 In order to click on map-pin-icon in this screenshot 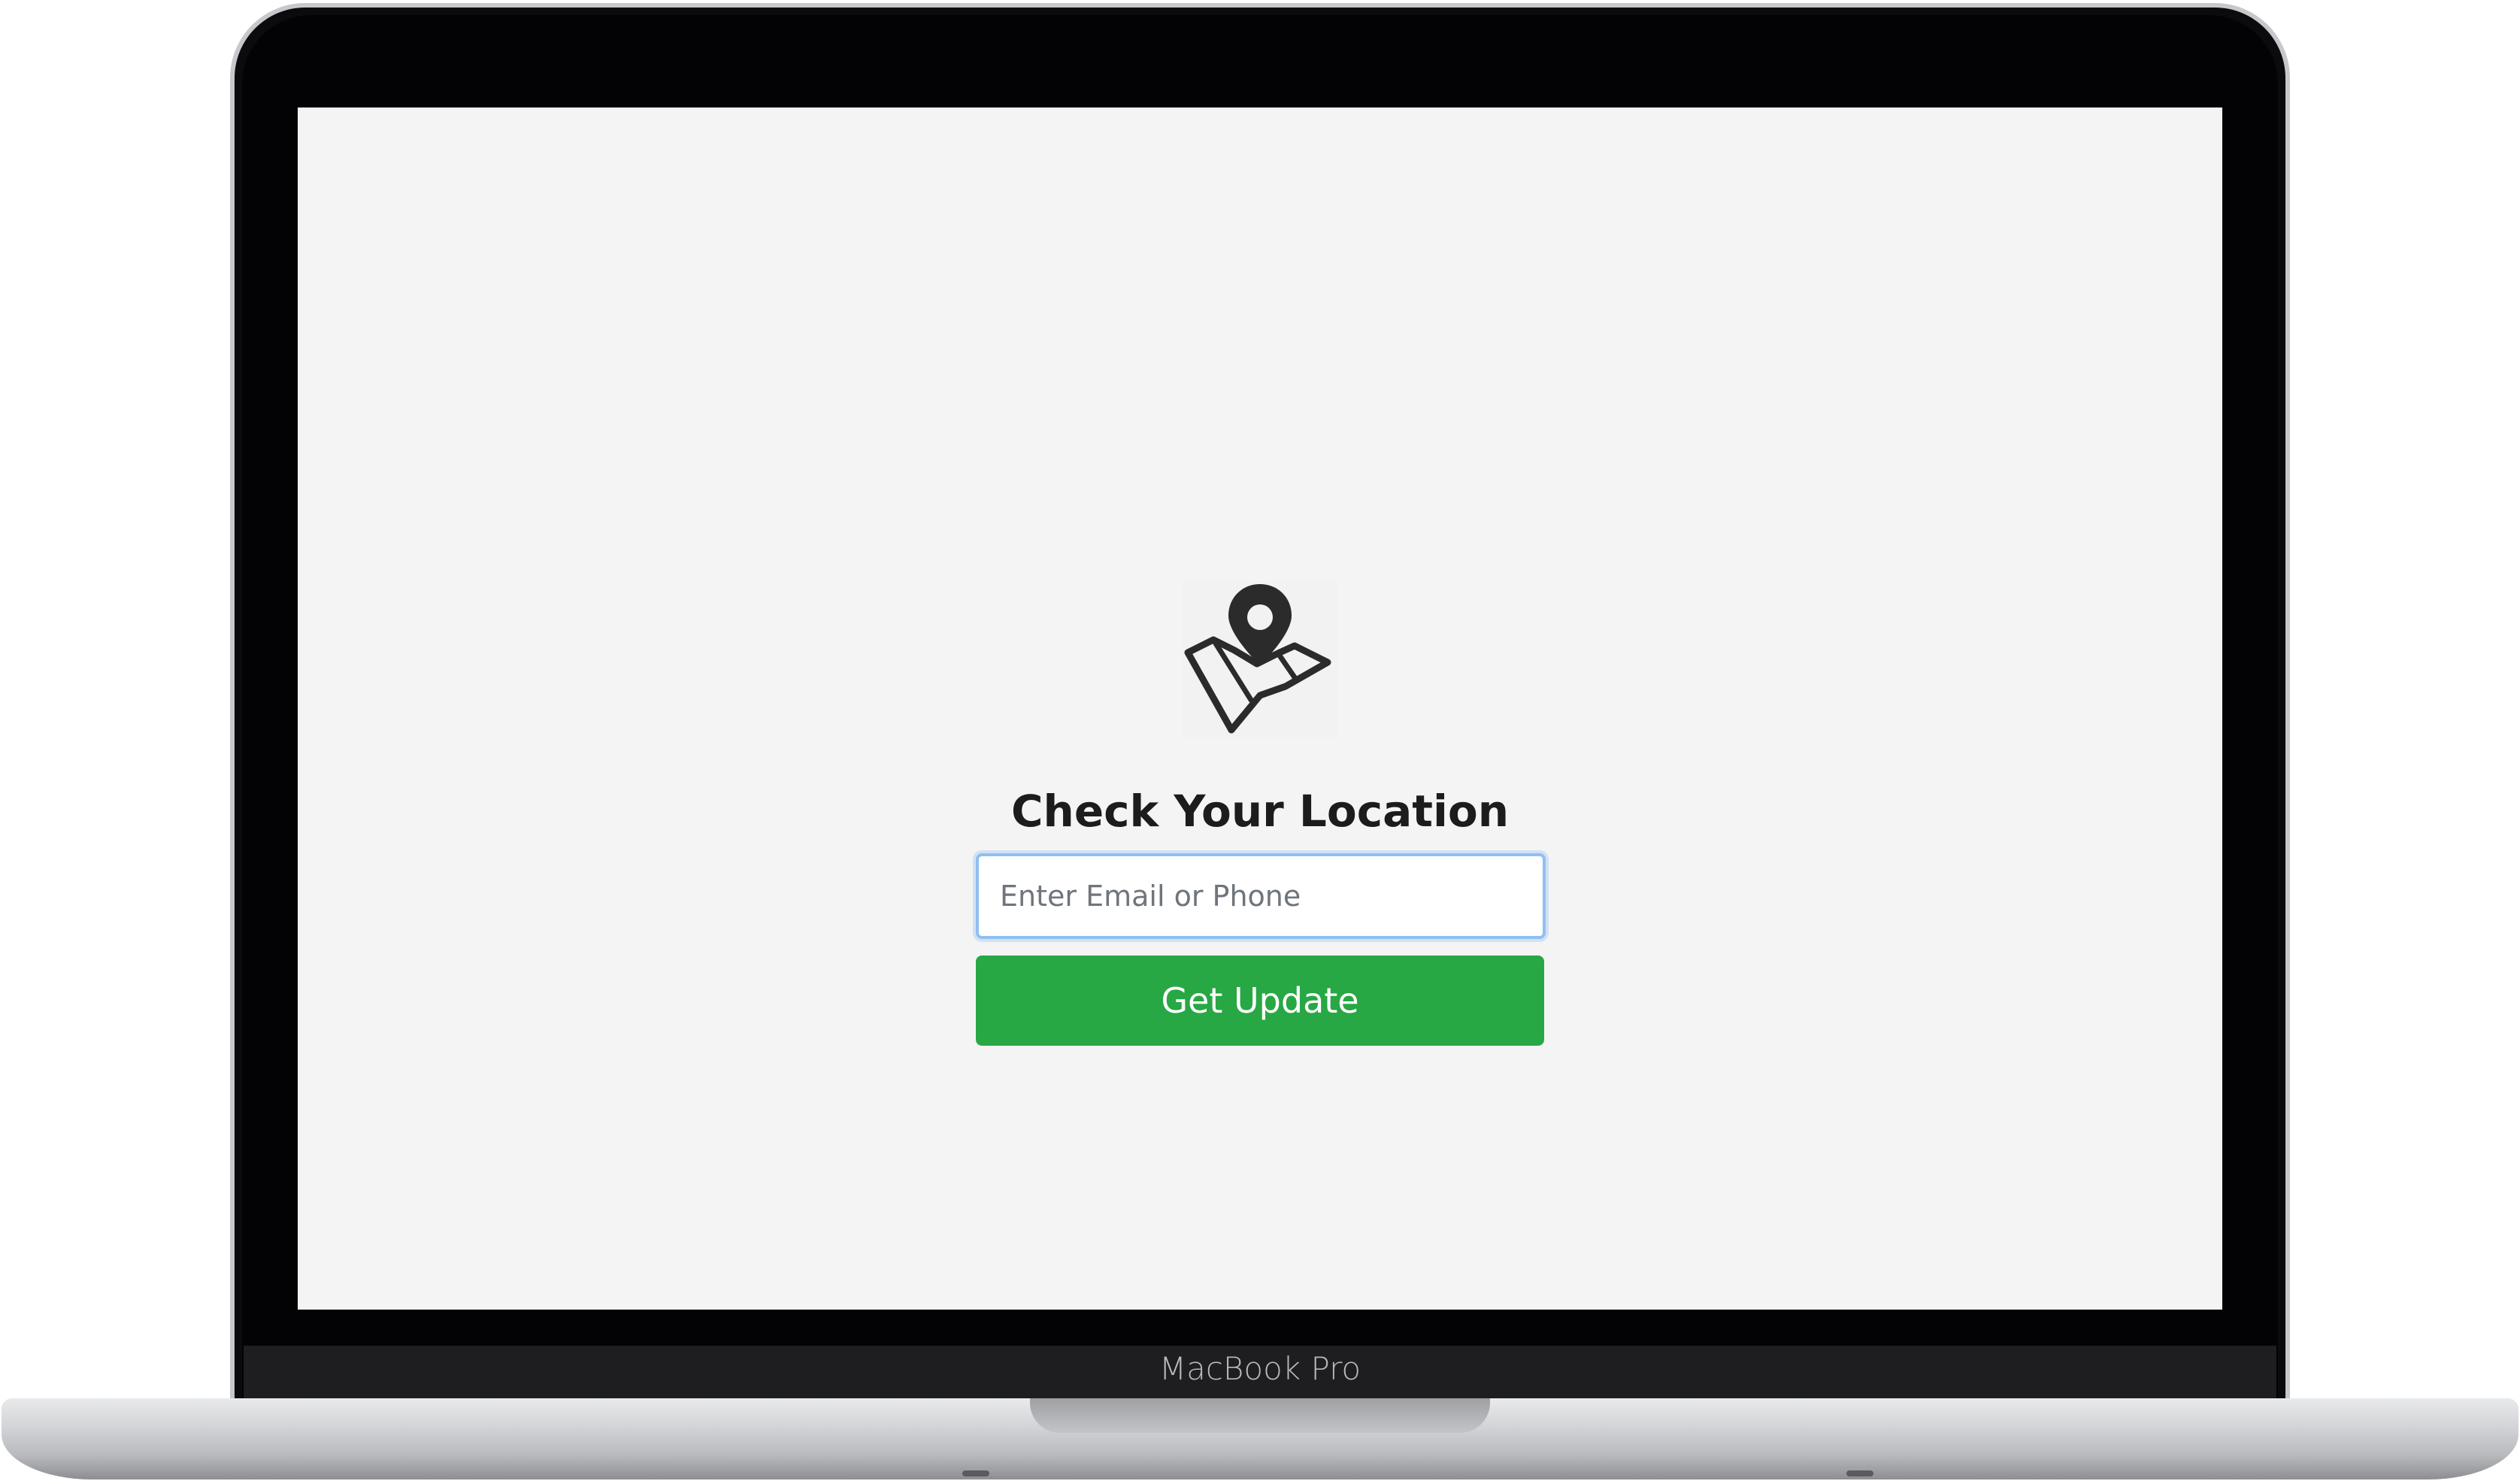, I will do `click(1260, 659)`.